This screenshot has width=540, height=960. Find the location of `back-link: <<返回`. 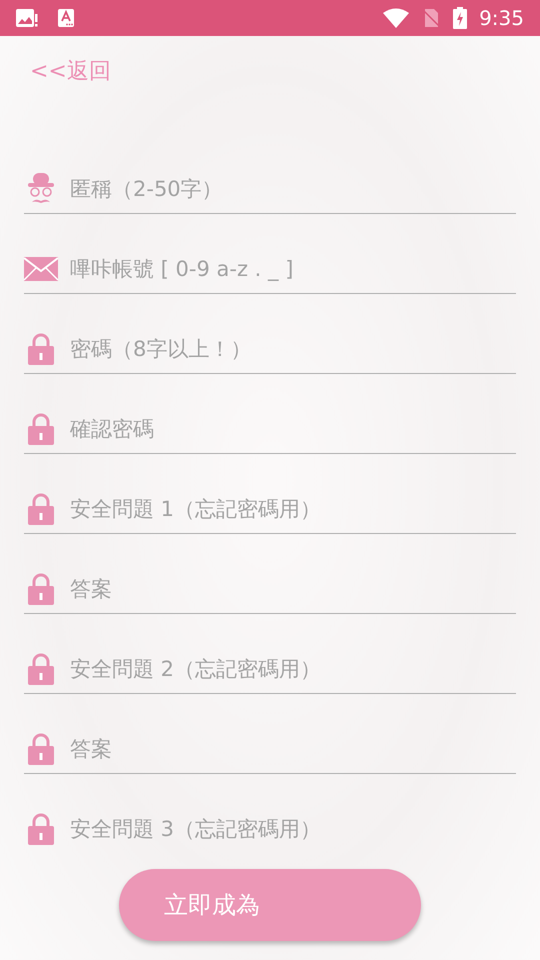

back-link: <<返回 is located at coordinates (70, 71).